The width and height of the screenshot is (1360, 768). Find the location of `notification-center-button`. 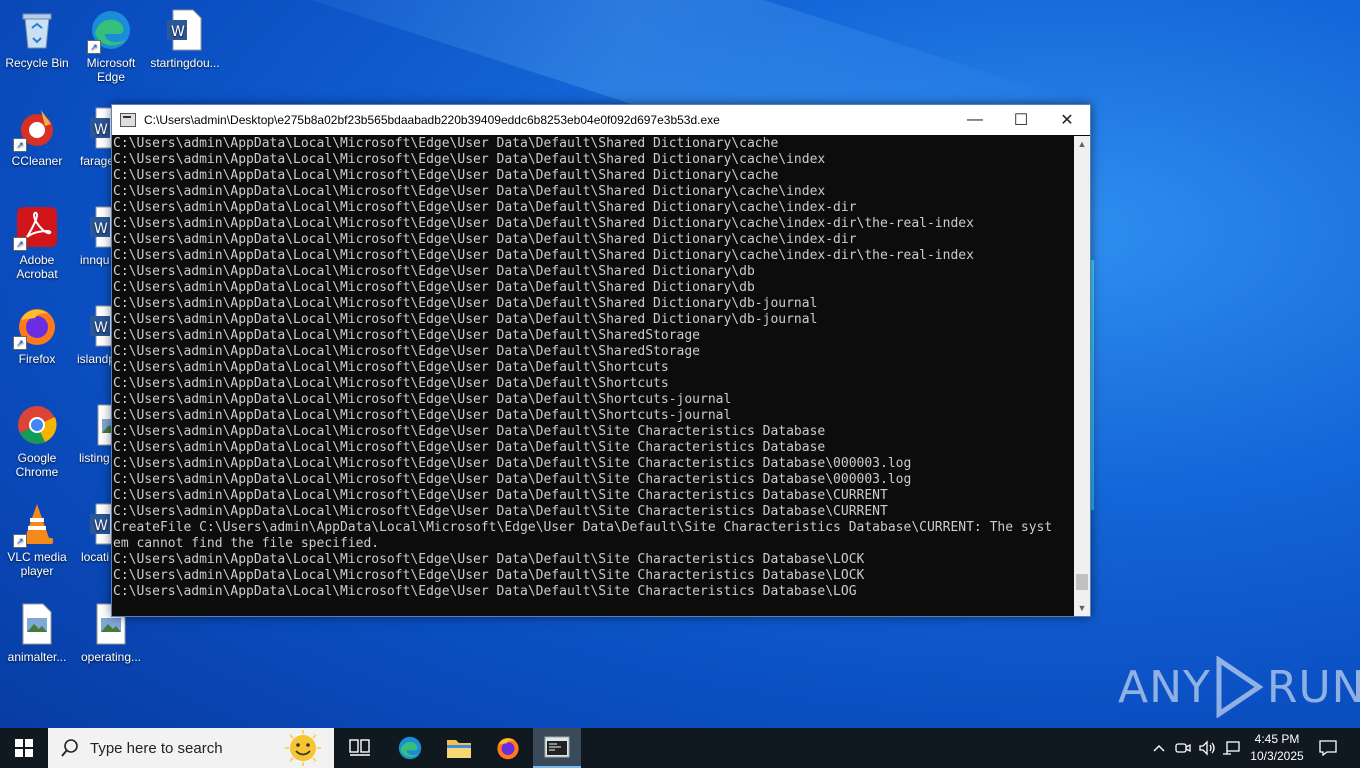

notification-center-button is located at coordinates (1328, 748).